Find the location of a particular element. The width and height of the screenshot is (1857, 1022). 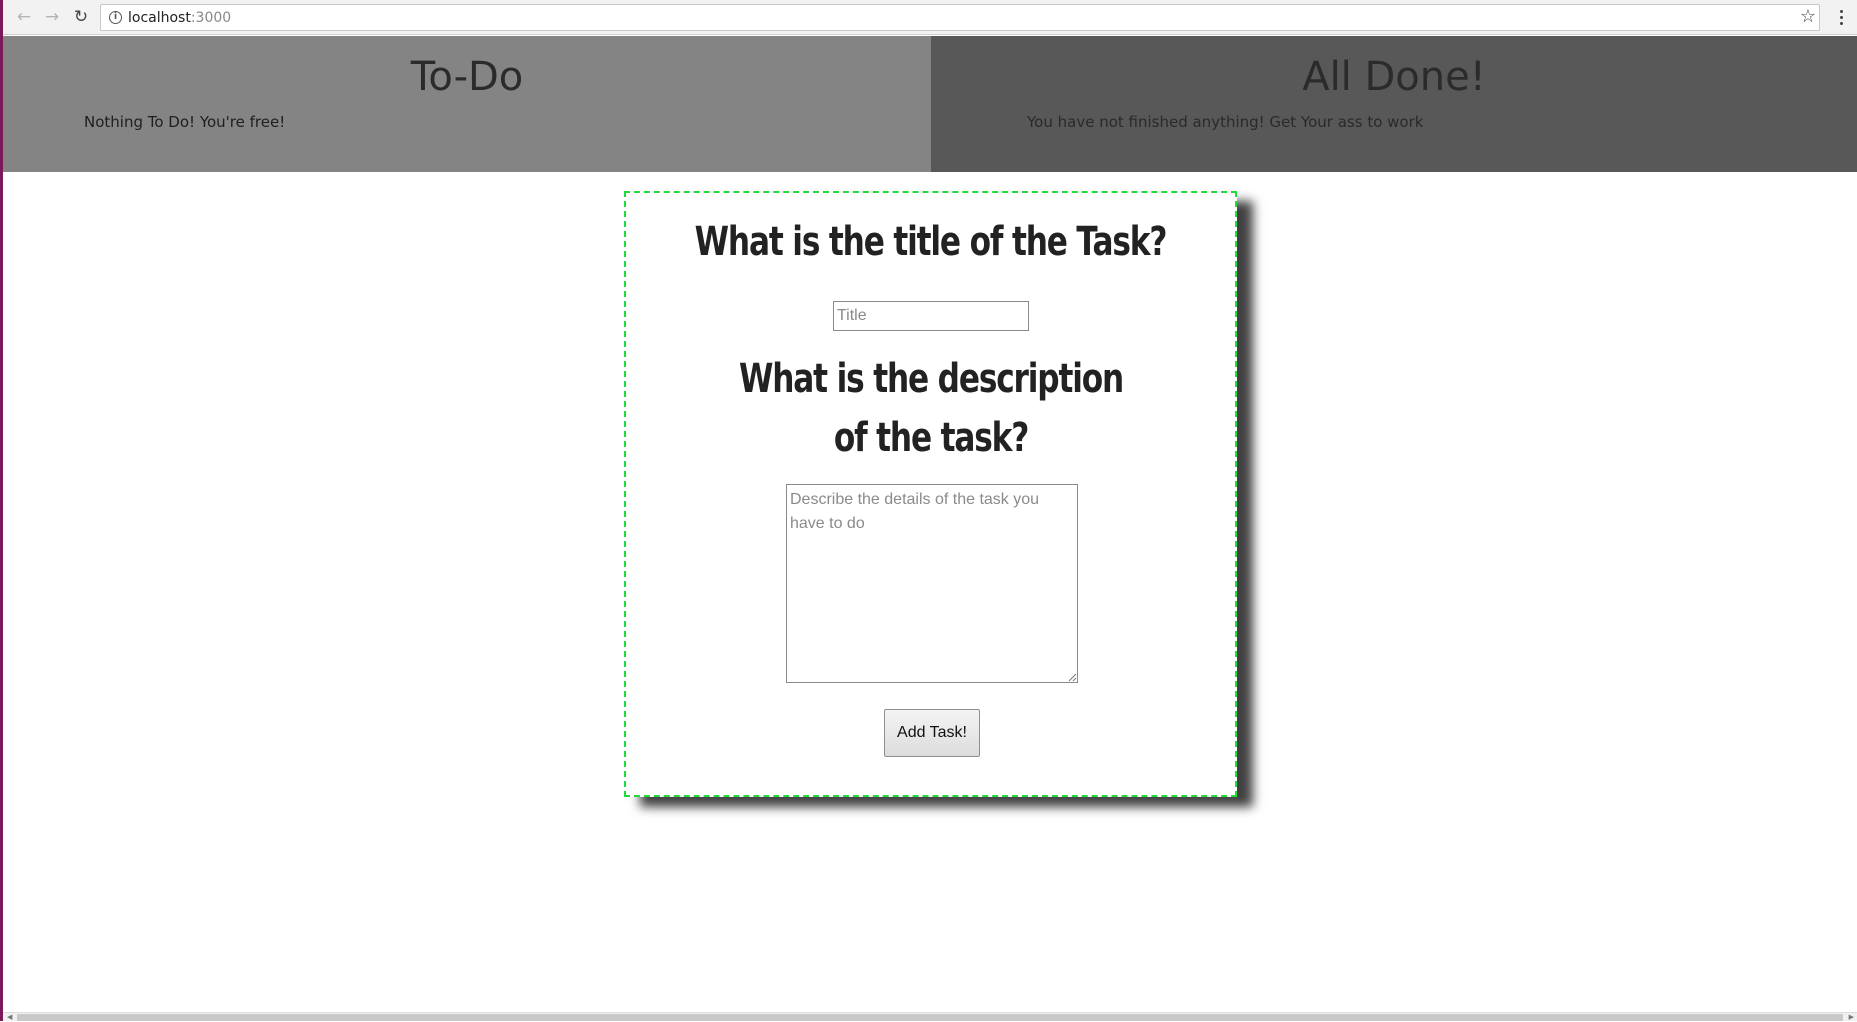

description-heading: What is the description of the task? is located at coordinates (931, 408).